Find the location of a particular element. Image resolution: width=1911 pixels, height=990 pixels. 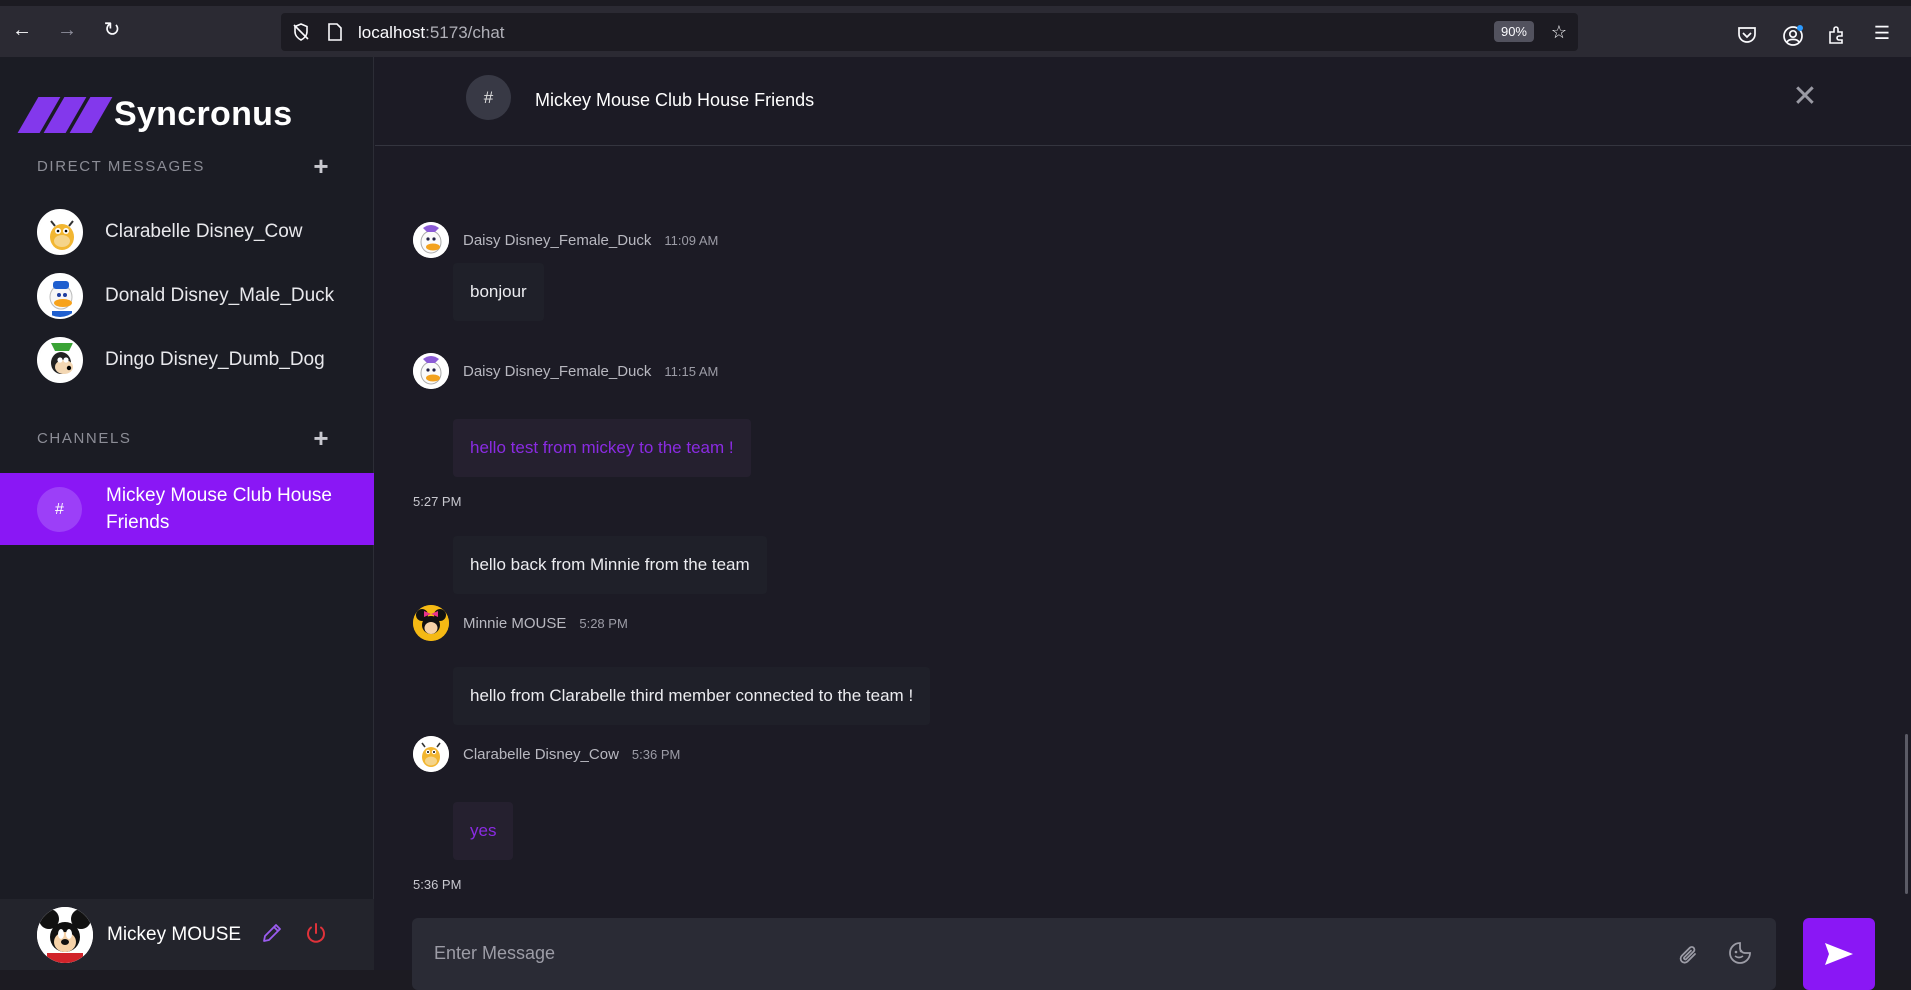

user-profile-bar: Mickey MOUSE is located at coordinates (187, 934).